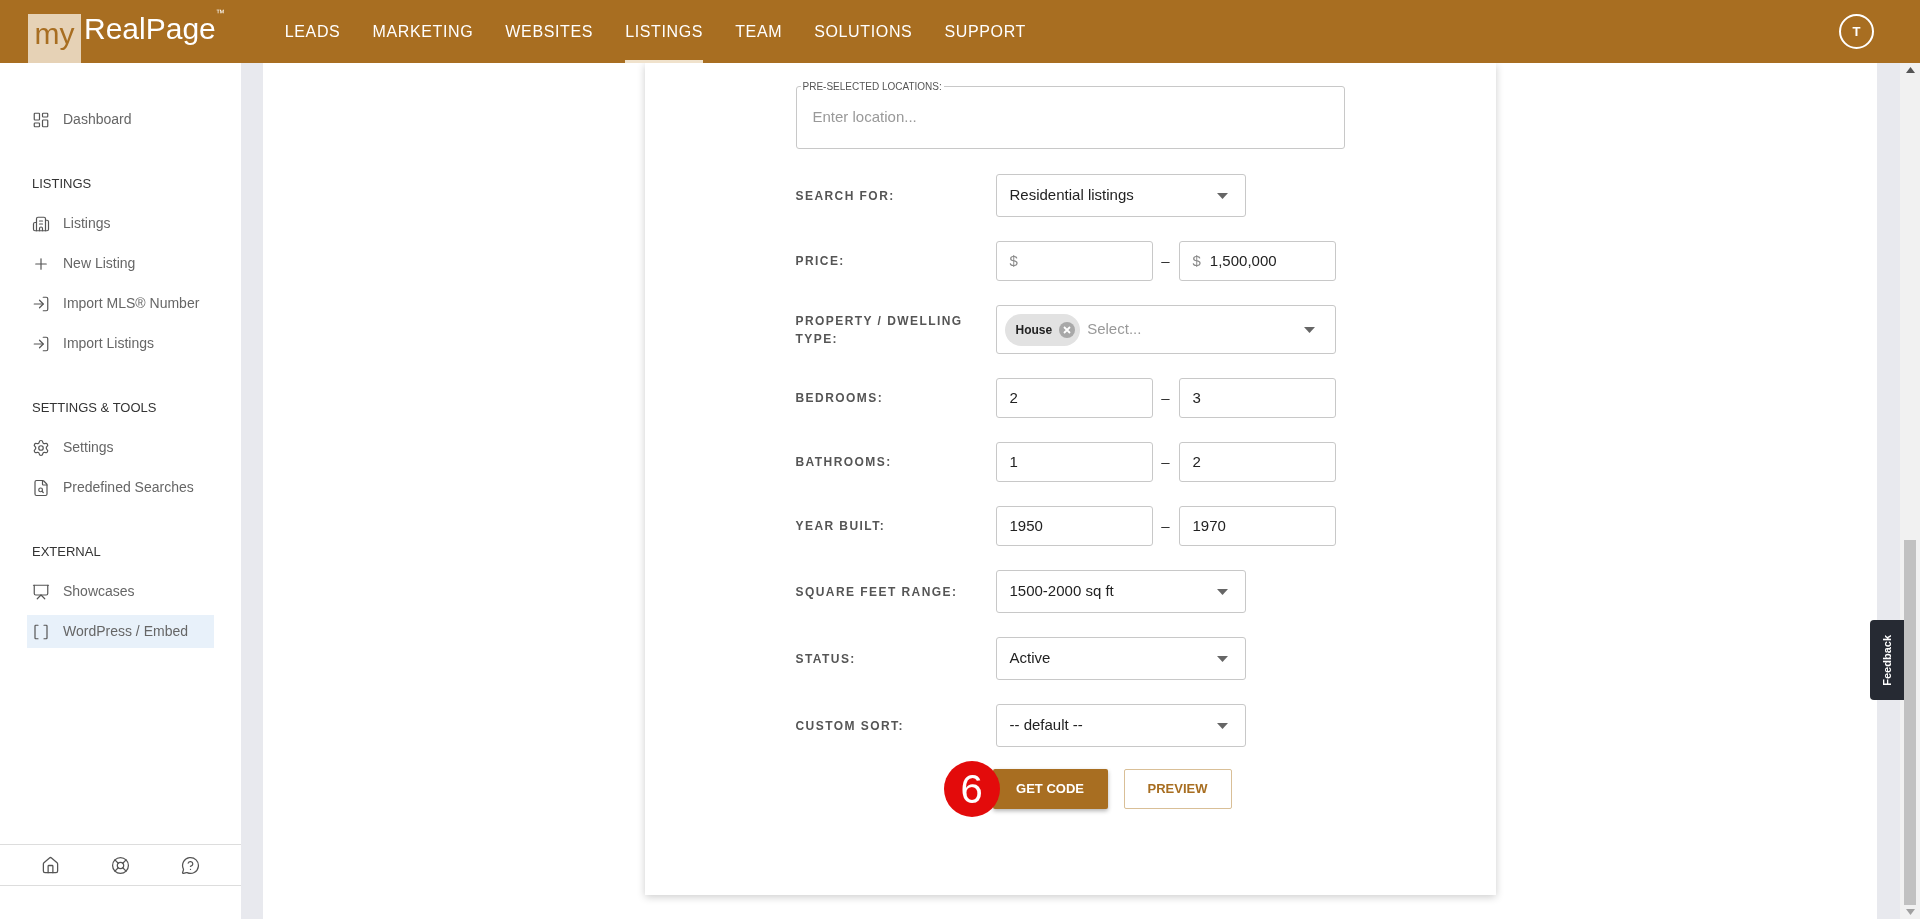  Describe the element at coordinates (1026, 525) in the screenshot. I see `field-value: 1950` at that location.